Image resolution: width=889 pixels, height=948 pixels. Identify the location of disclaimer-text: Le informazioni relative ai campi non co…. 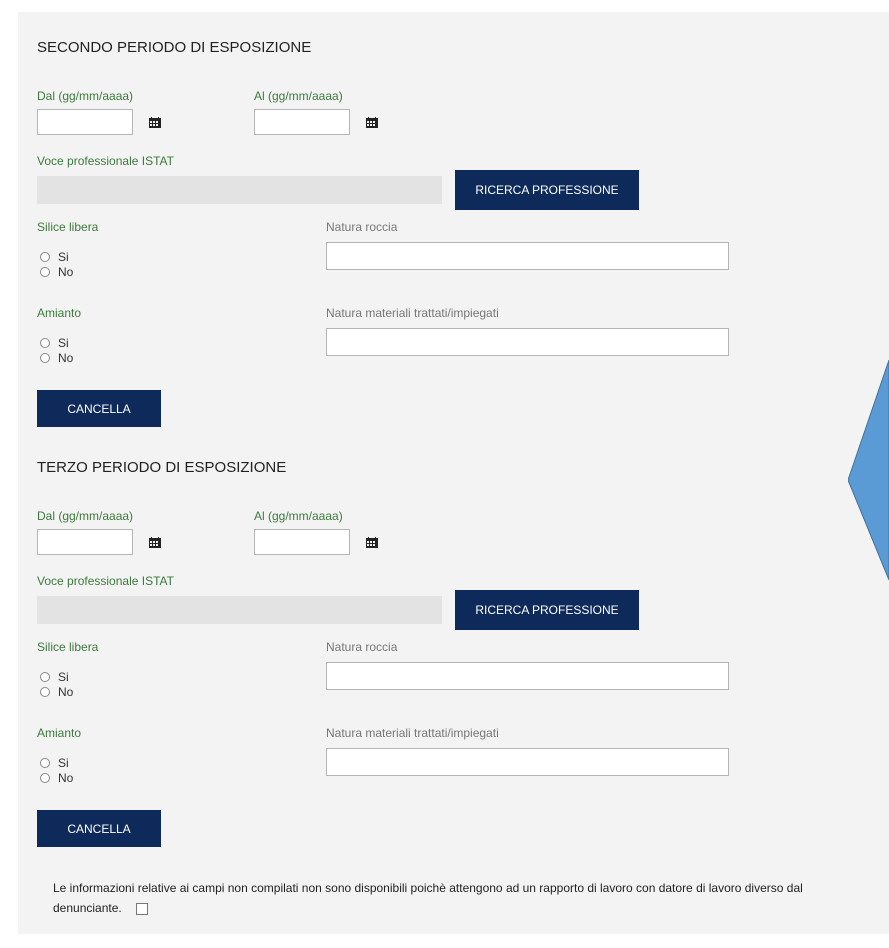
(428, 898).